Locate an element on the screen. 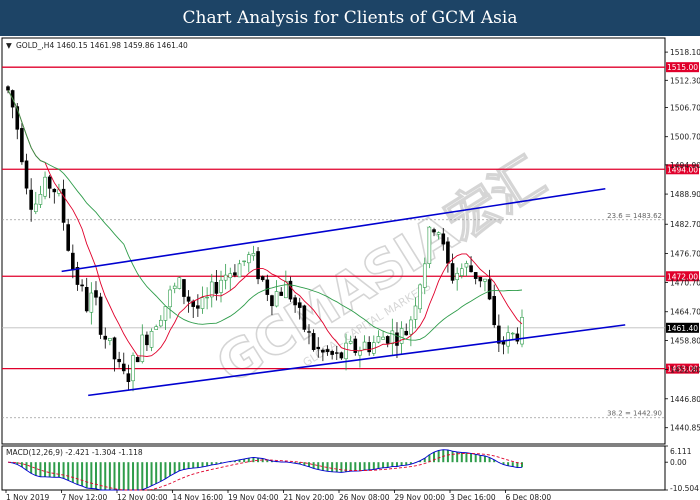 The width and height of the screenshot is (700, 500). y-tick-label: 1476.70 is located at coordinates (685, 253).